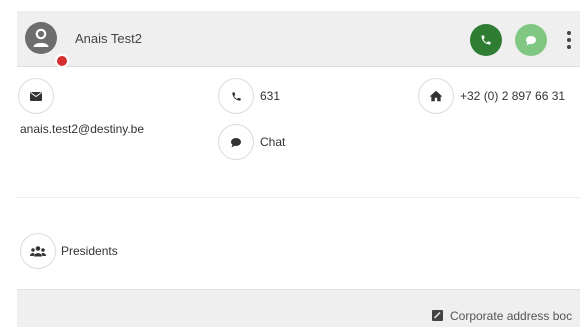  I want to click on chat-button, so click(531, 40).